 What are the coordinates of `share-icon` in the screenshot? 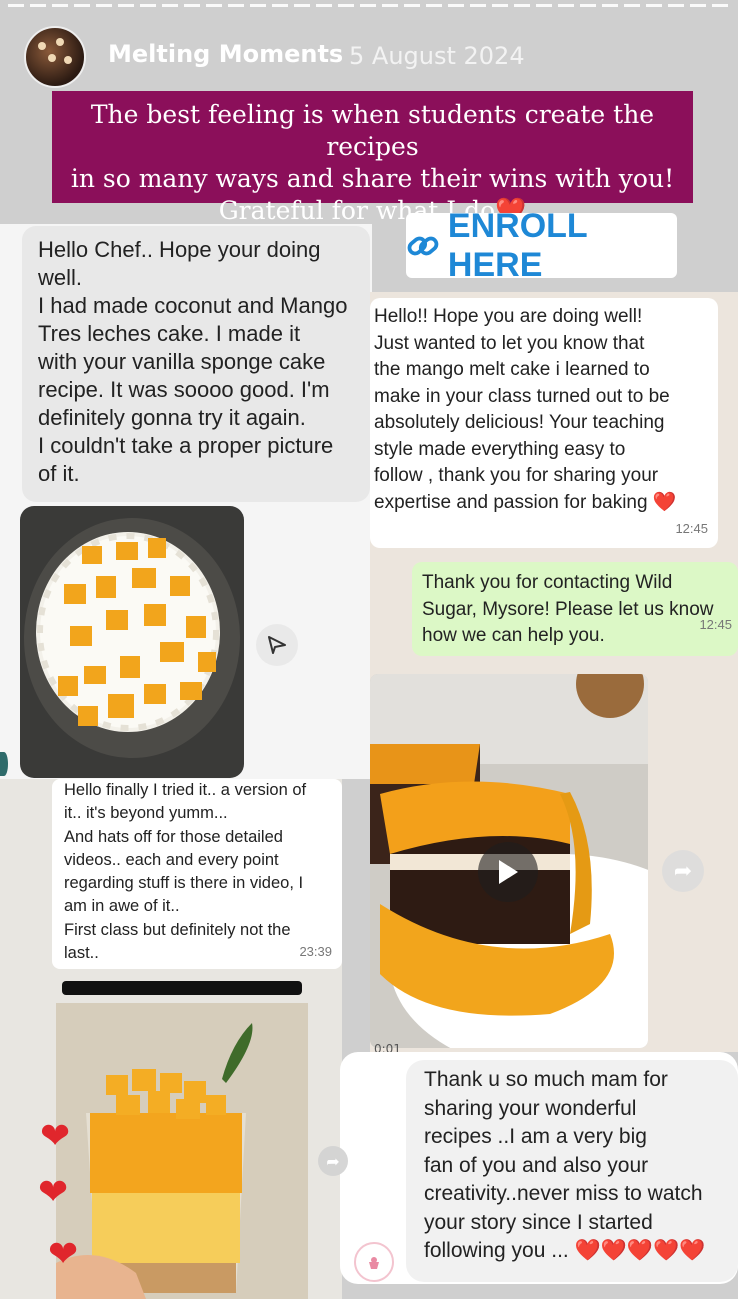 It's located at (277, 645).